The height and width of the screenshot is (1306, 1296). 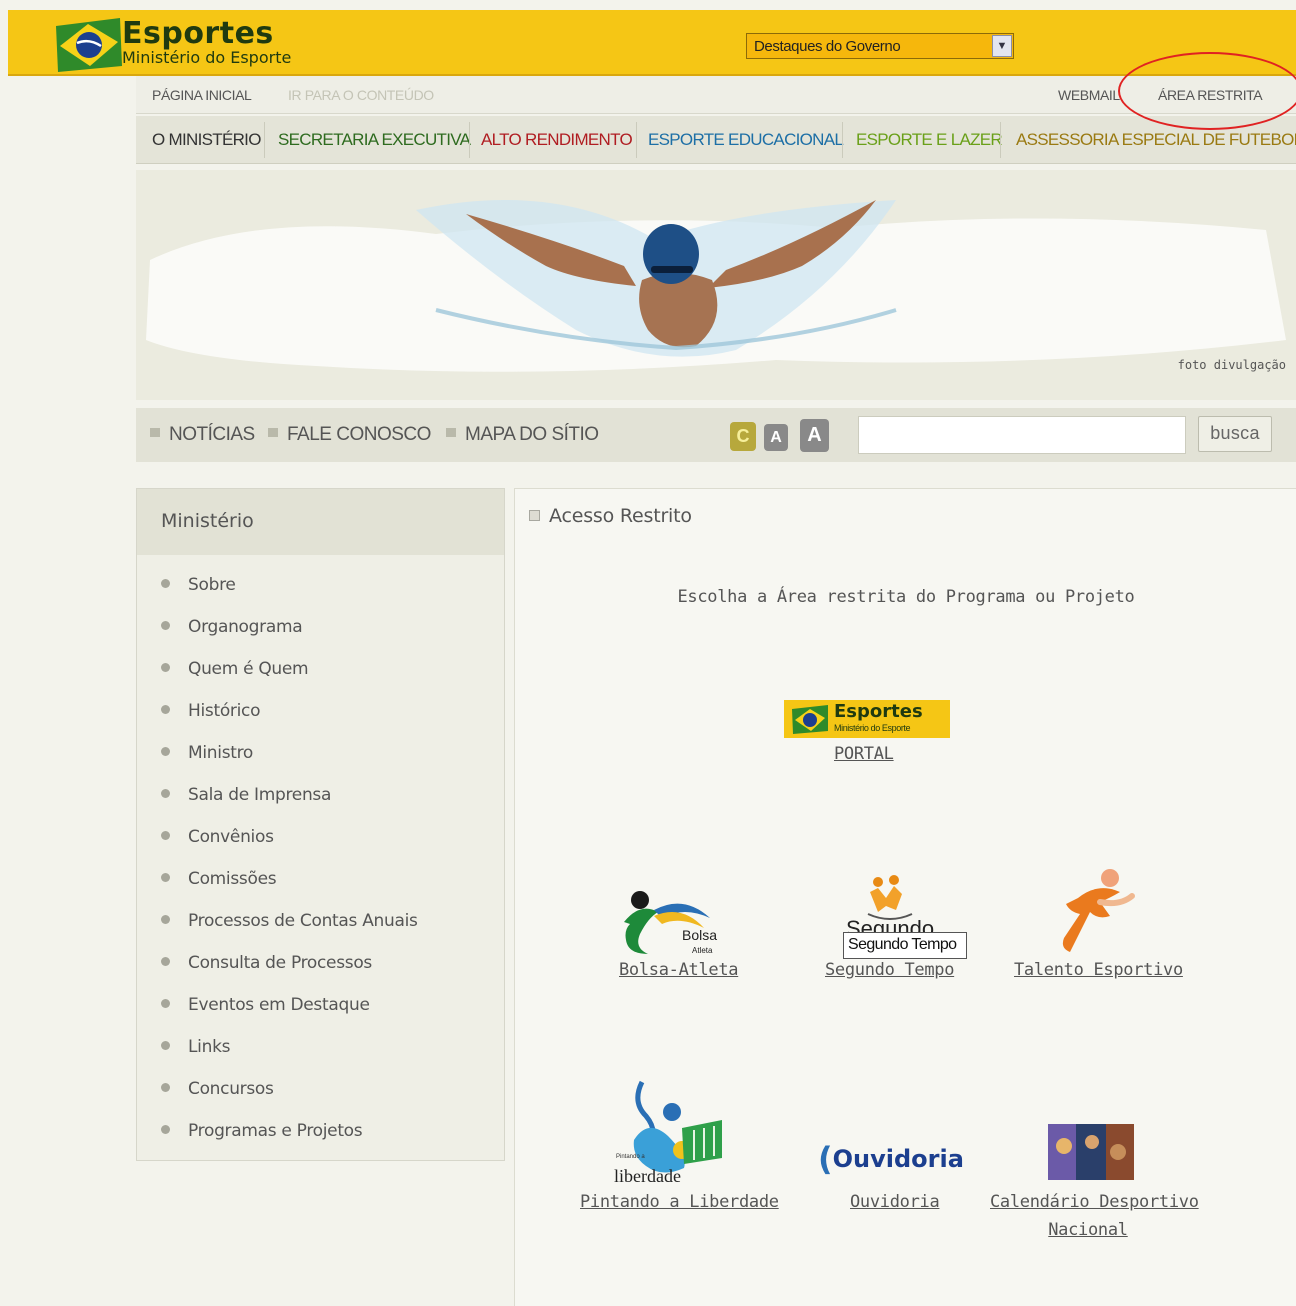 What do you see at coordinates (266, 963) in the screenshot?
I see `sidebar-item-consulta-de-processos: Consulta de Processos` at bounding box center [266, 963].